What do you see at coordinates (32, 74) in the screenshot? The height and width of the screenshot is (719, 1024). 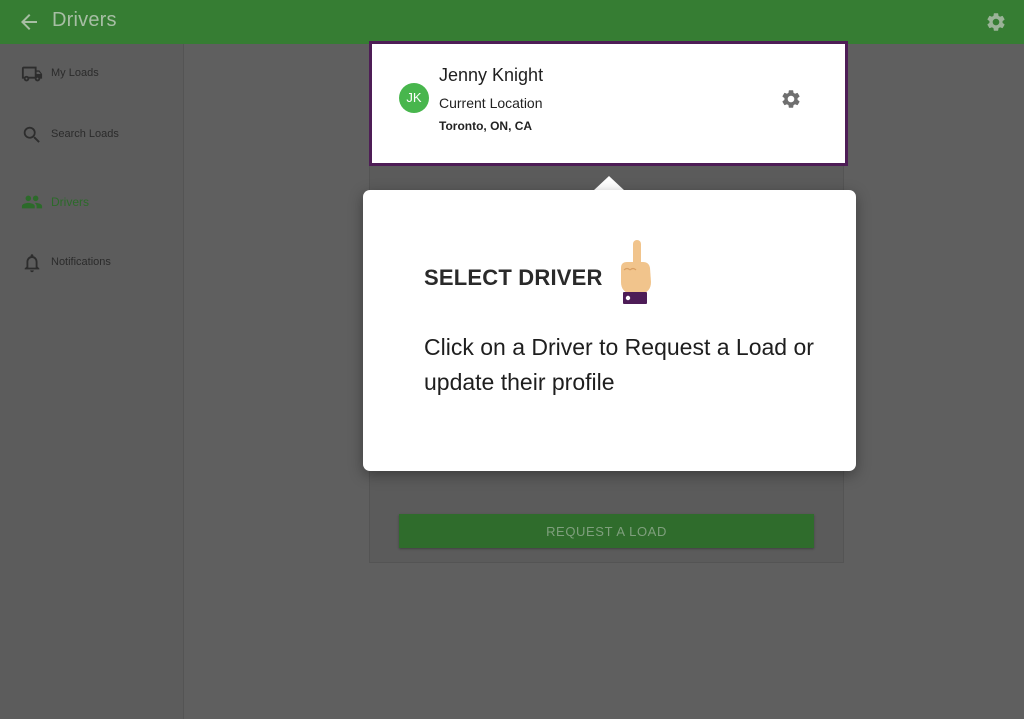 I see `truck-icon` at bounding box center [32, 74].